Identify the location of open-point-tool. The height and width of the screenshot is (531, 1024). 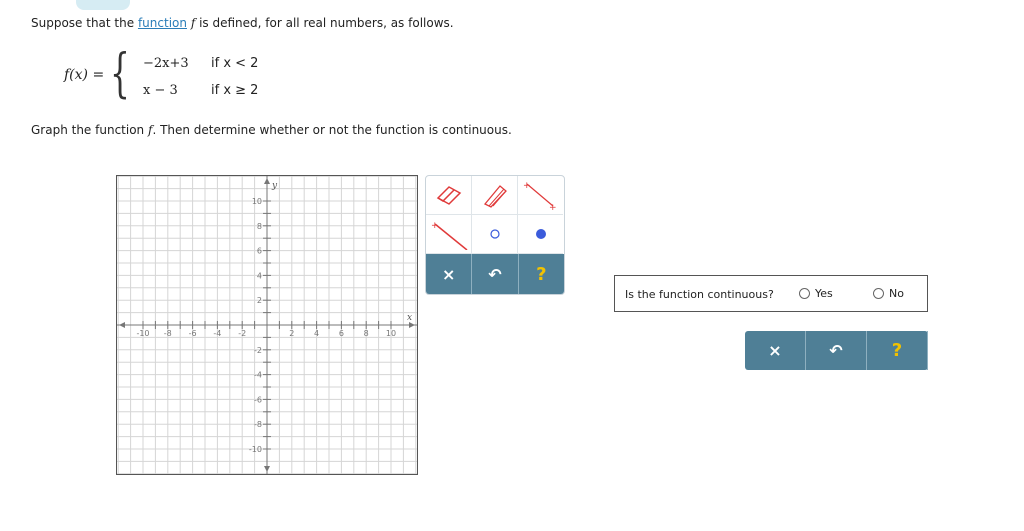
(495, 234).